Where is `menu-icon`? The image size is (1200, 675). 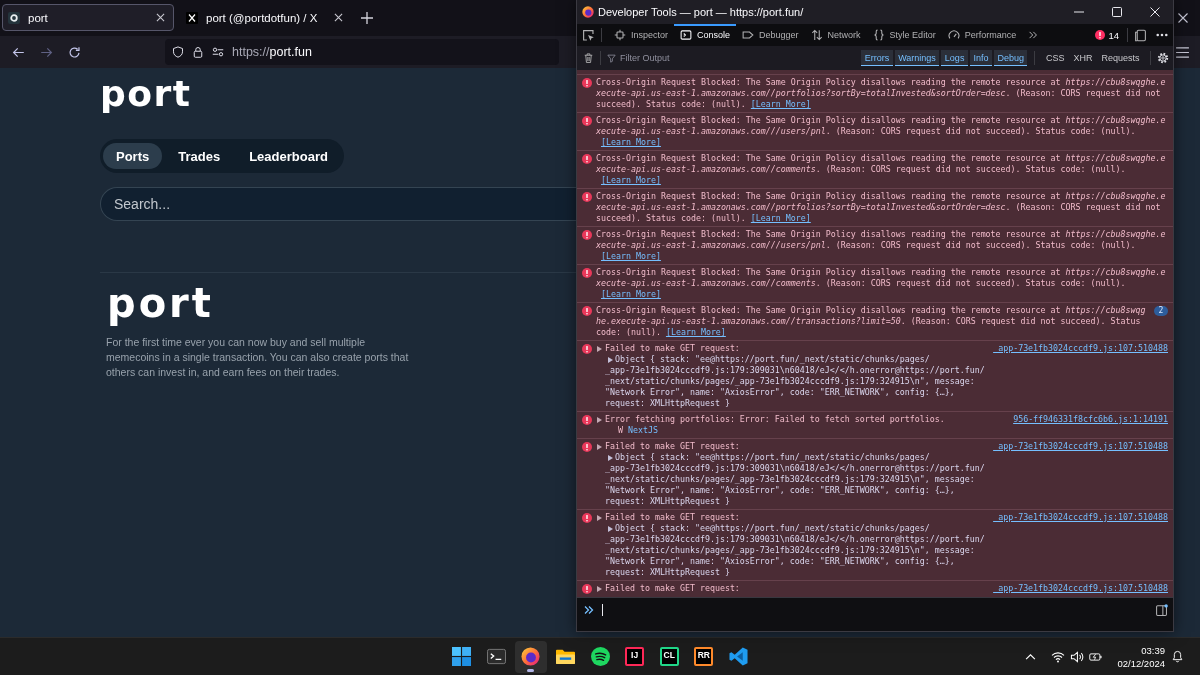 menu-icon is located at coordinates (1182, 52).